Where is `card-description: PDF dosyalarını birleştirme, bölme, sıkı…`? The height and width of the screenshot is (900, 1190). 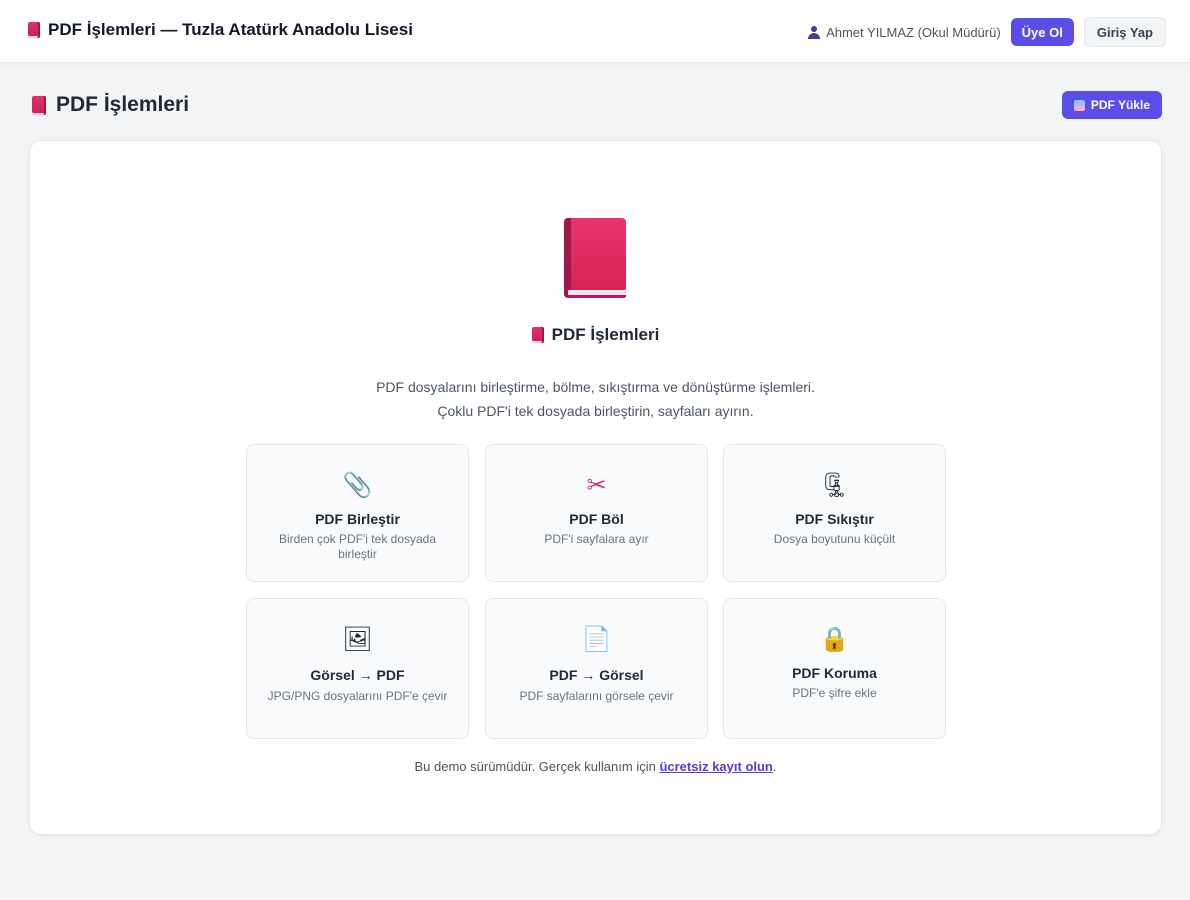 card-description: PDF dosyalarını birleştirme, bölme, sıkı… is located at coordinates (595, 399).